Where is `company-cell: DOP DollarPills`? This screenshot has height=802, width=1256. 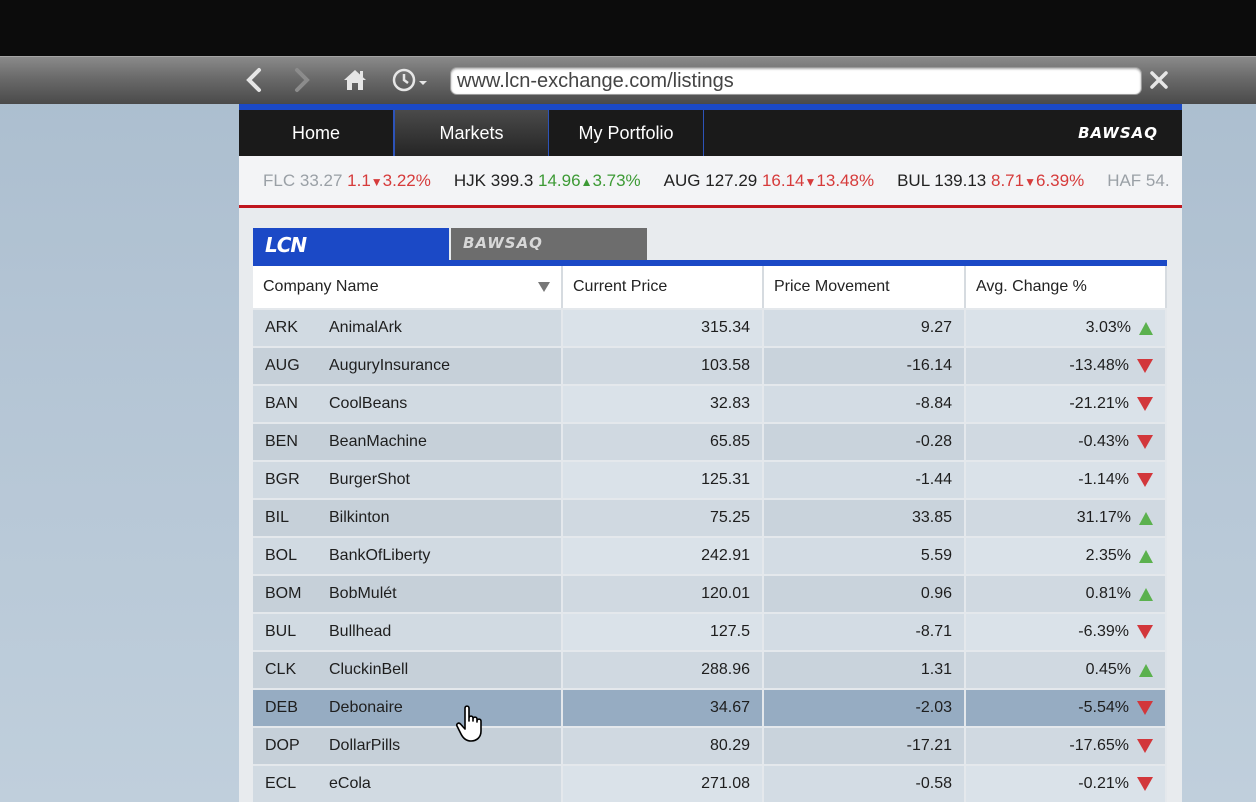 company-cell: DOP DollarPills is located at coordinates (408, 746).